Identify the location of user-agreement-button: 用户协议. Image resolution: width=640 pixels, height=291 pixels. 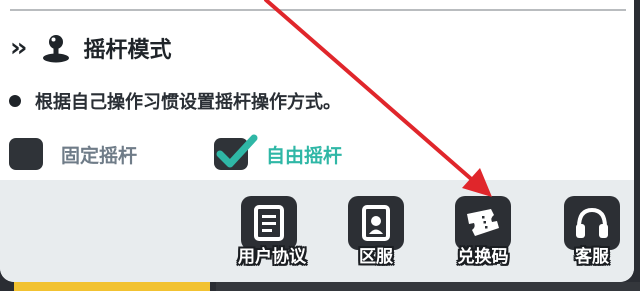
(272, 231).